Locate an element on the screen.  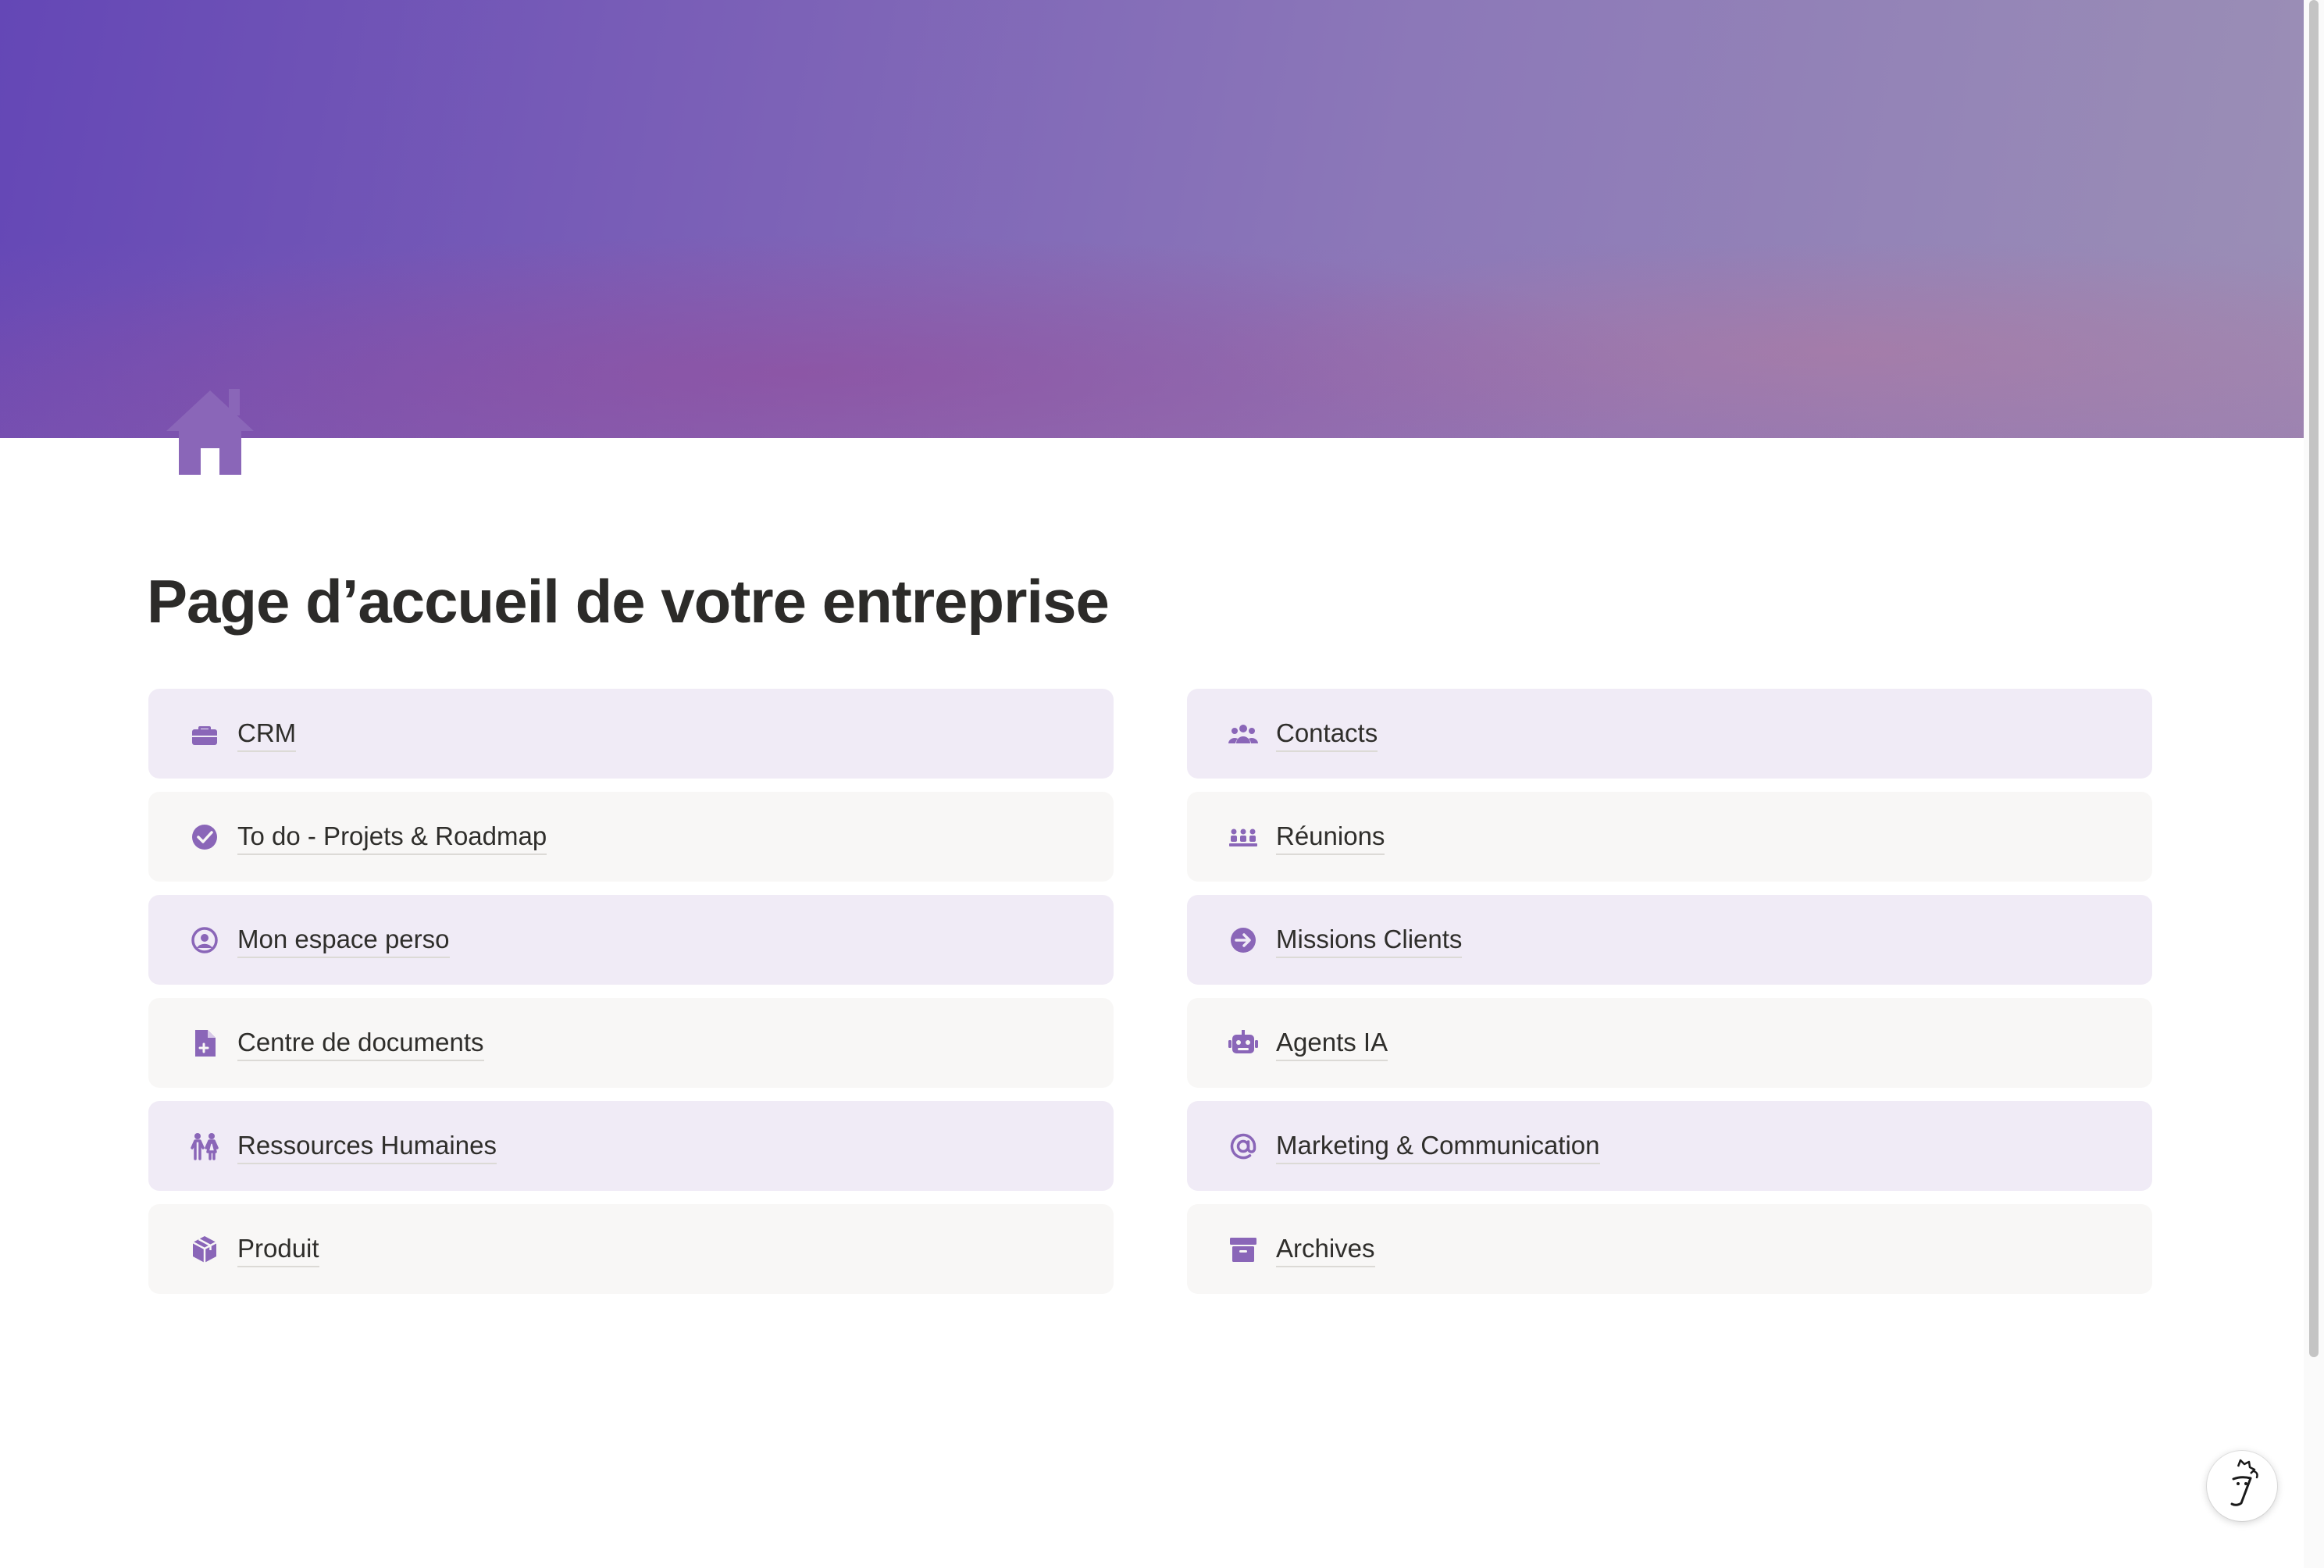
link-card-produit: Produit is located at coordinates (631, 1249).